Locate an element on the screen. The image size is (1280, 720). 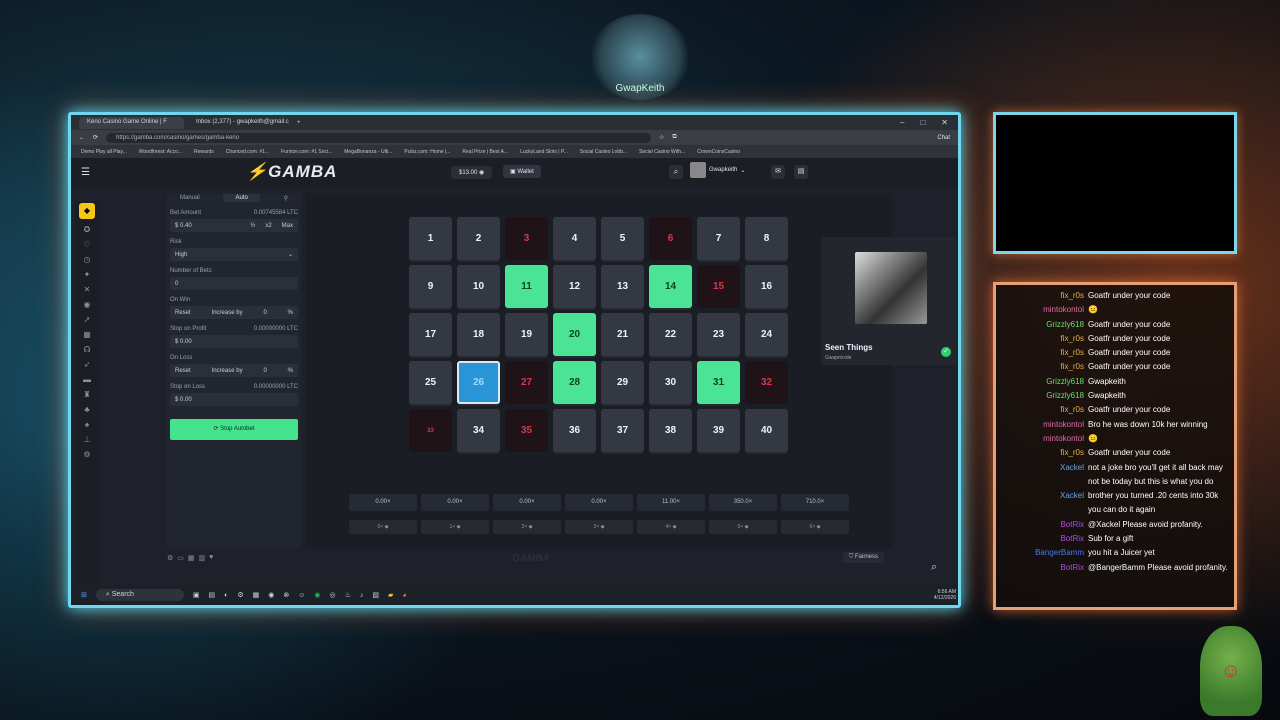
spotify-icon: ◉ is located at coordinates (317, 595).